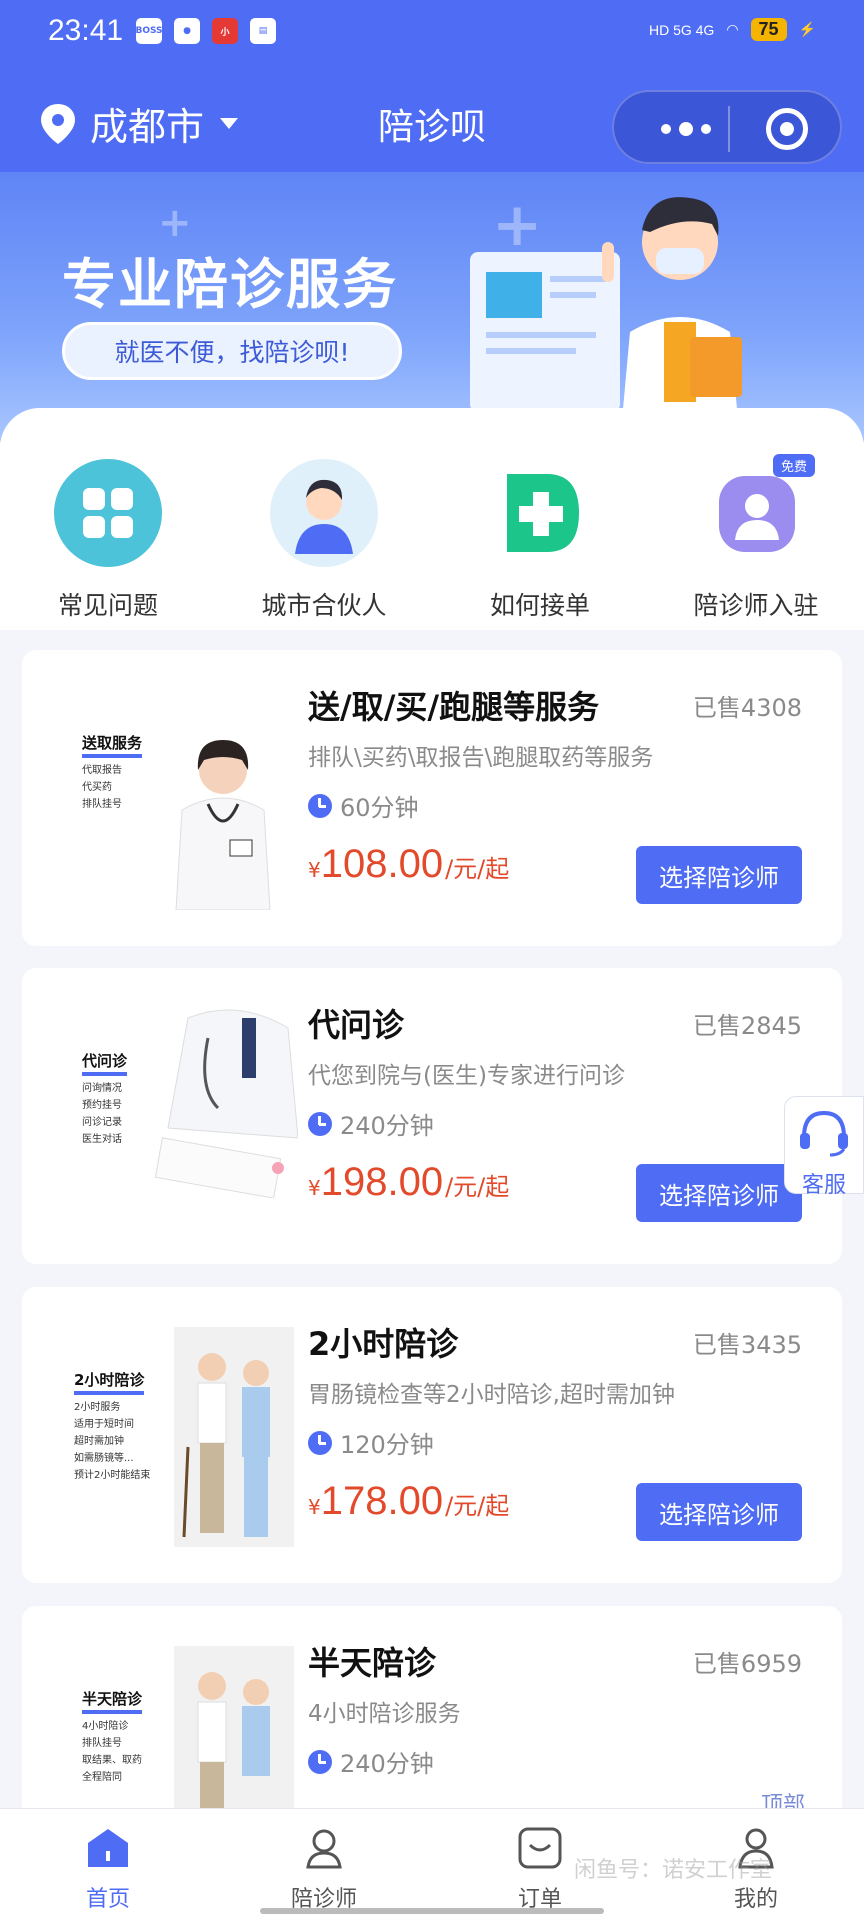  I want to click on status-app-icons: BOSS ● 小 ▤, so click(205, 31).